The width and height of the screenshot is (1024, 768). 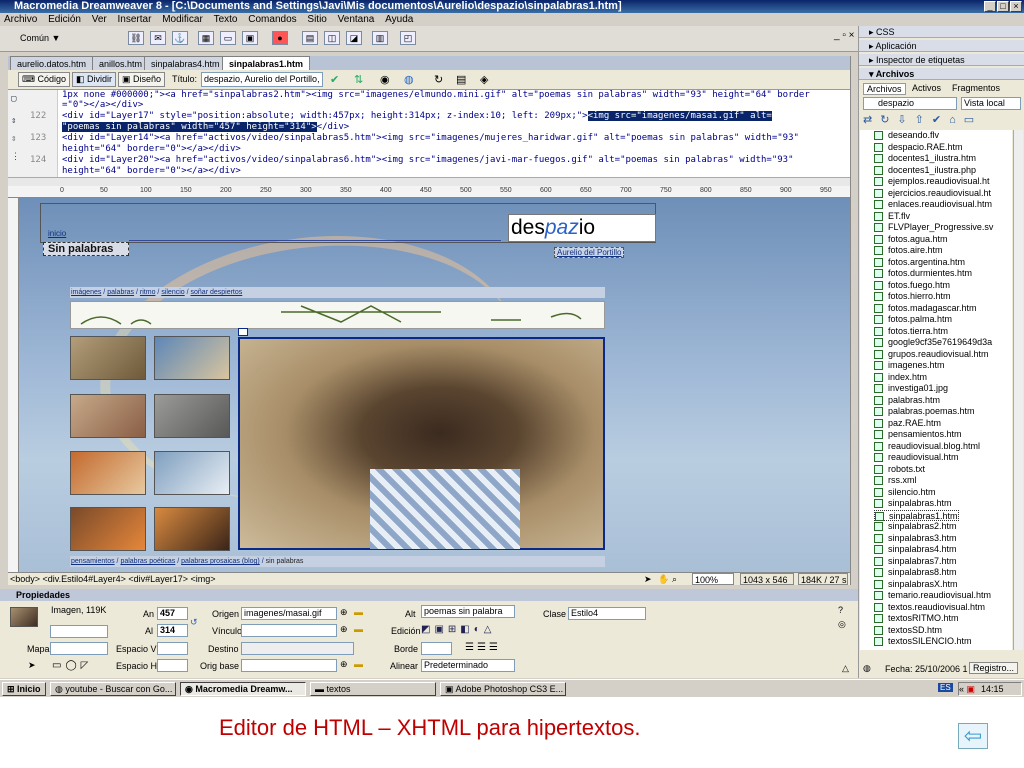 I want to click on file-item: fotos.fuego.htm, so click(x=912, y=286).